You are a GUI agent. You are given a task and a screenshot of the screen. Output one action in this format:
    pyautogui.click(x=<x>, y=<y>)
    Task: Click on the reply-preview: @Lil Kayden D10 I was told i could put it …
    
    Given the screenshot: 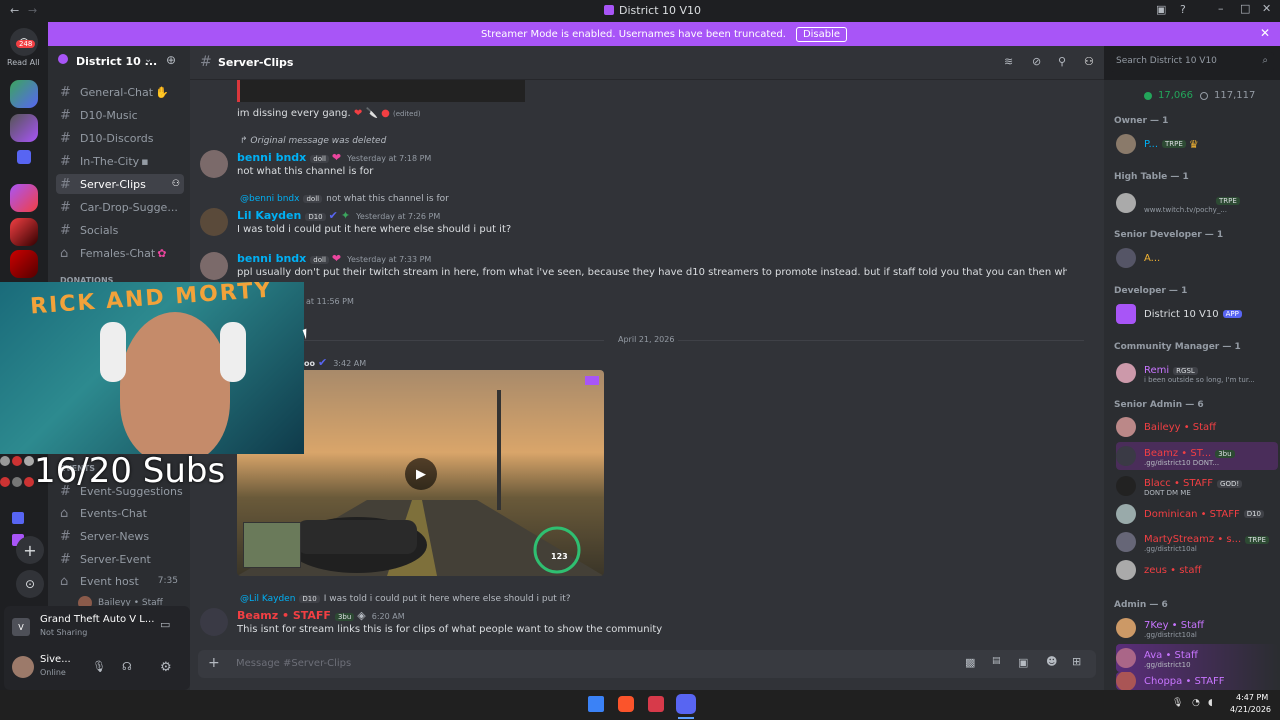 What is the action you would take?
    pyautogui.click(x=405, y=599)
    